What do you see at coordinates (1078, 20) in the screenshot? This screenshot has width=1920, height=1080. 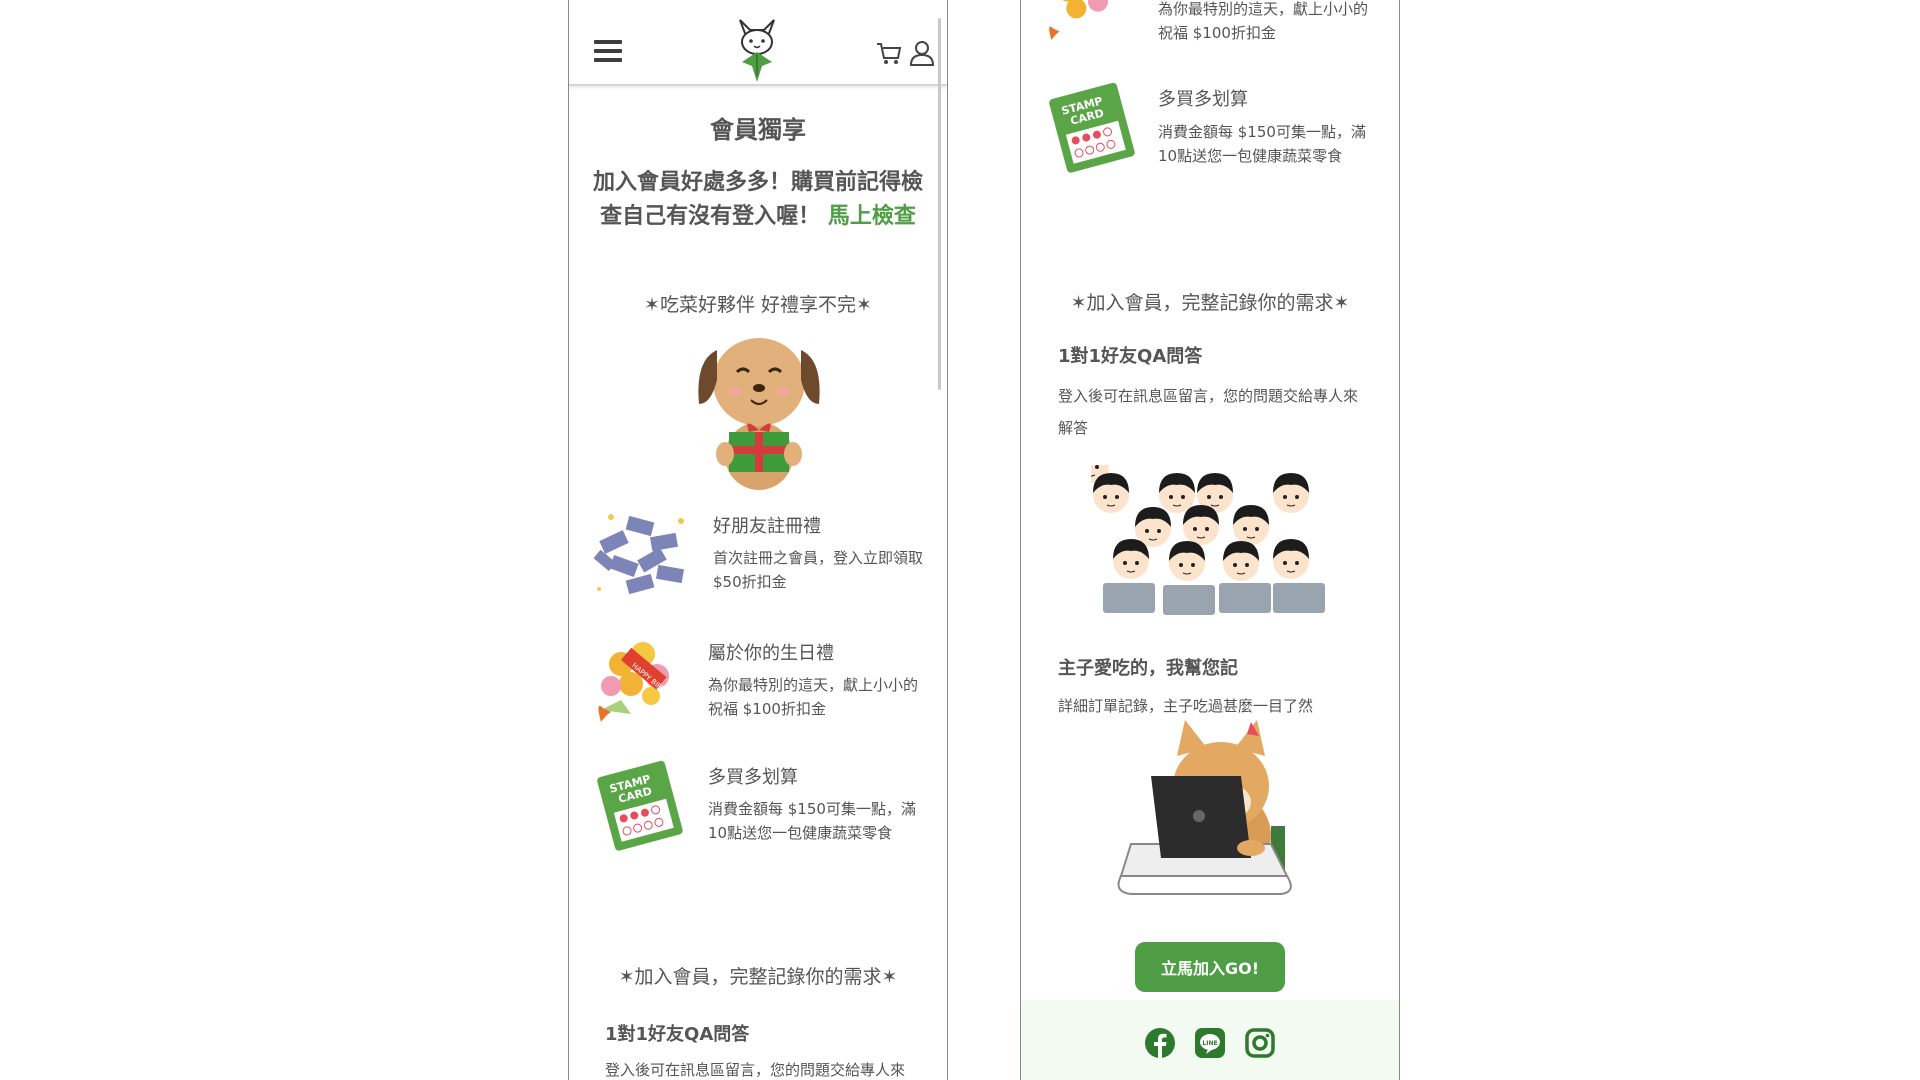 I see `birthday-bouquet-icon` at bounding box center [1078, 20].